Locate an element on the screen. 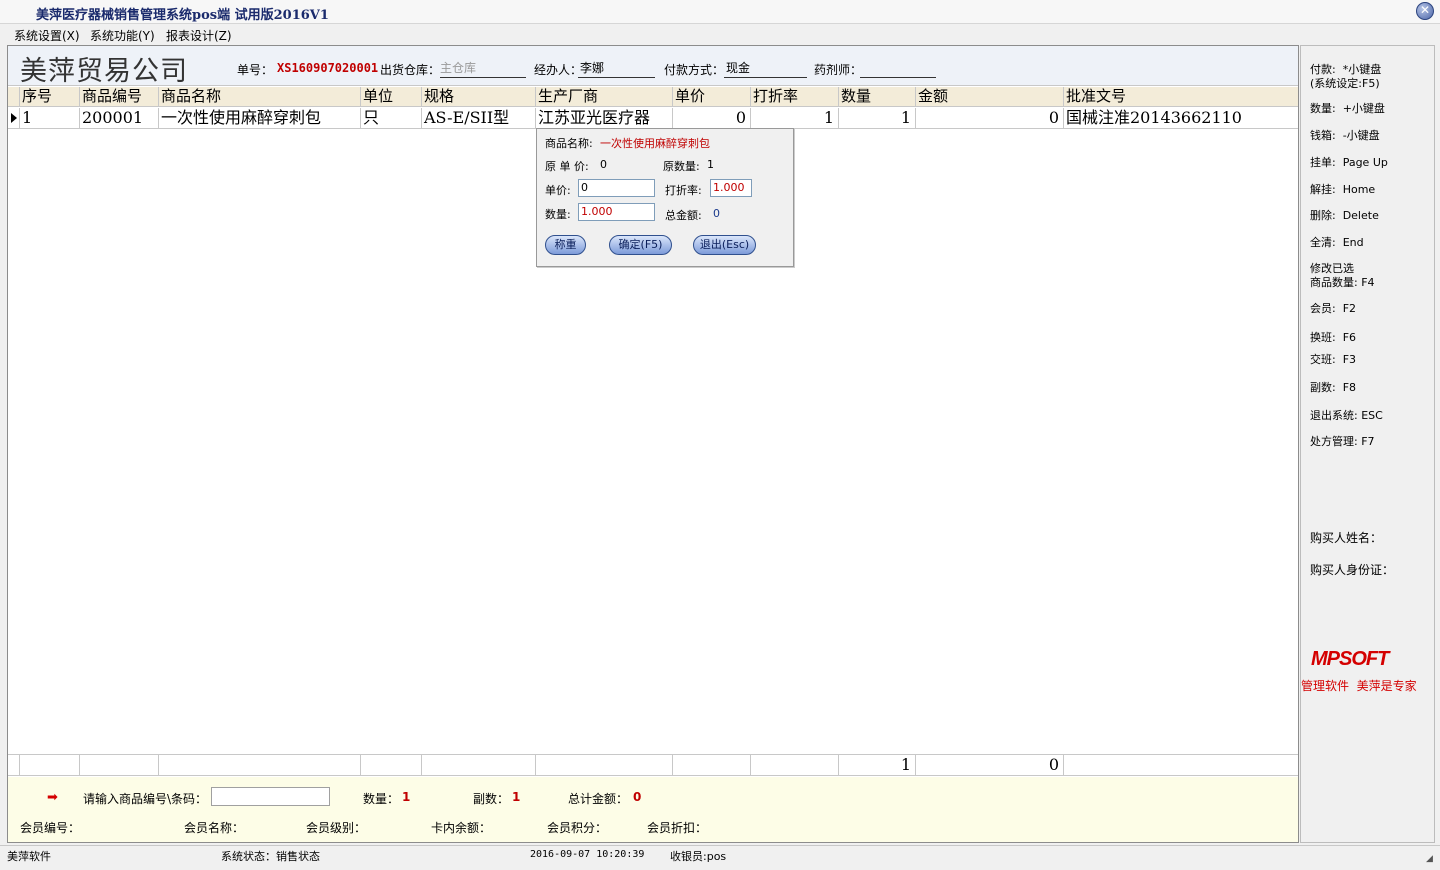 This screenshot has height=870, width=1440. payment-field: 现金 is located at coordinates (738, 67).